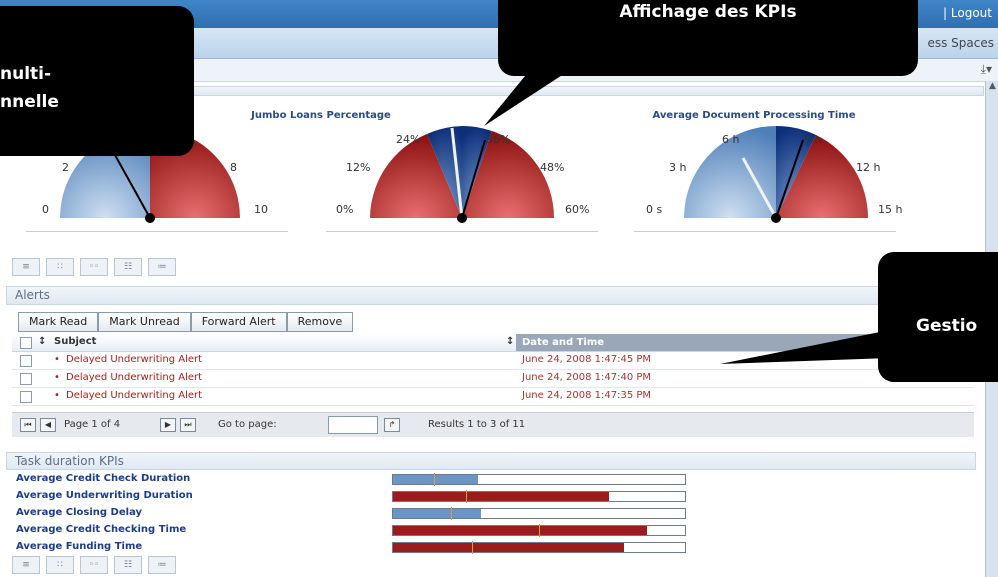 This screenshot has height=577, width=998. I want to click on gauge-3-tick: 0 s, so click(654, 209).